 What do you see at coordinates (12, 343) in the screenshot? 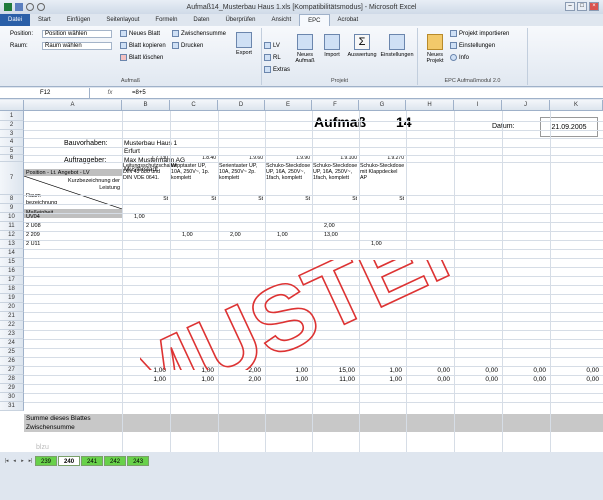
I see `row-header: 24` at bounding box center [12, 343].